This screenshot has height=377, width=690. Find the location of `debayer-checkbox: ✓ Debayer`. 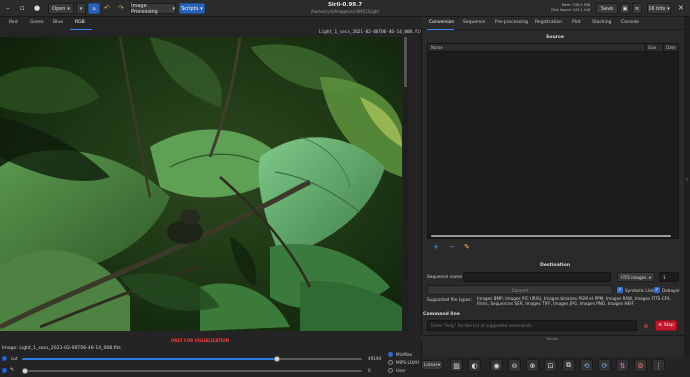

debayer-checkbox: ✓ Debayer is located at coordinates (667, 290).